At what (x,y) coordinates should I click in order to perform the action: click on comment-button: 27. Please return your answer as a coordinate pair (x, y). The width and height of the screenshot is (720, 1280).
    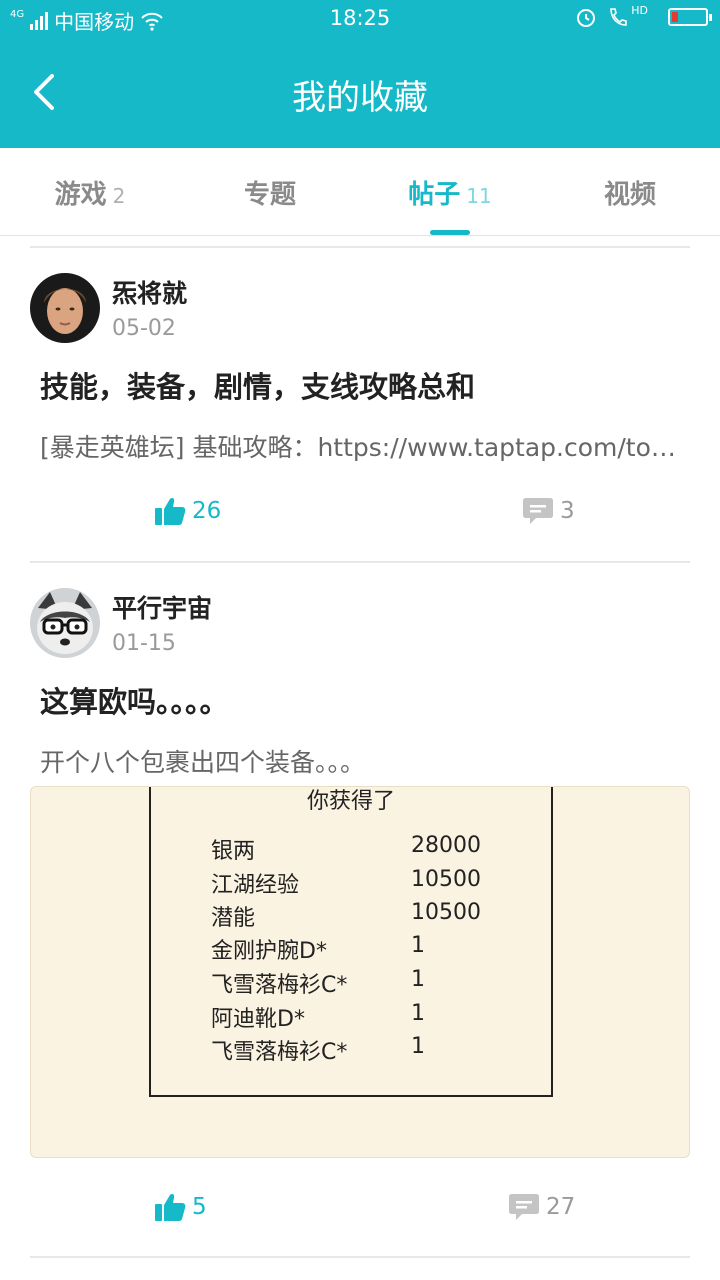
    Looking at the image, I should click on (541, 1207).